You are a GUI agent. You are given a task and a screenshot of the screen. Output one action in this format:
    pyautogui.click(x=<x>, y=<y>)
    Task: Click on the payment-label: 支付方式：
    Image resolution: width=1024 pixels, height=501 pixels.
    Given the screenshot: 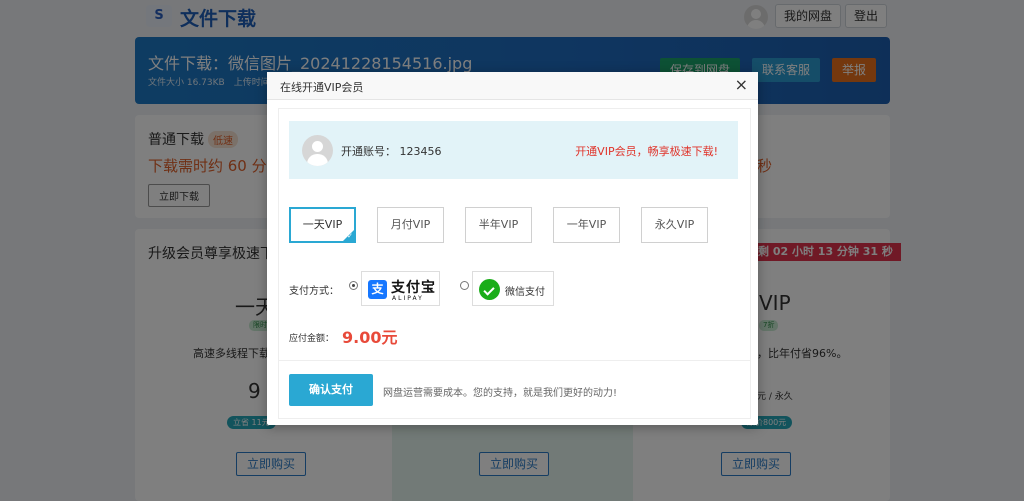 What is the action you would take?
    pyautogui.click(x=314, y=291)
    